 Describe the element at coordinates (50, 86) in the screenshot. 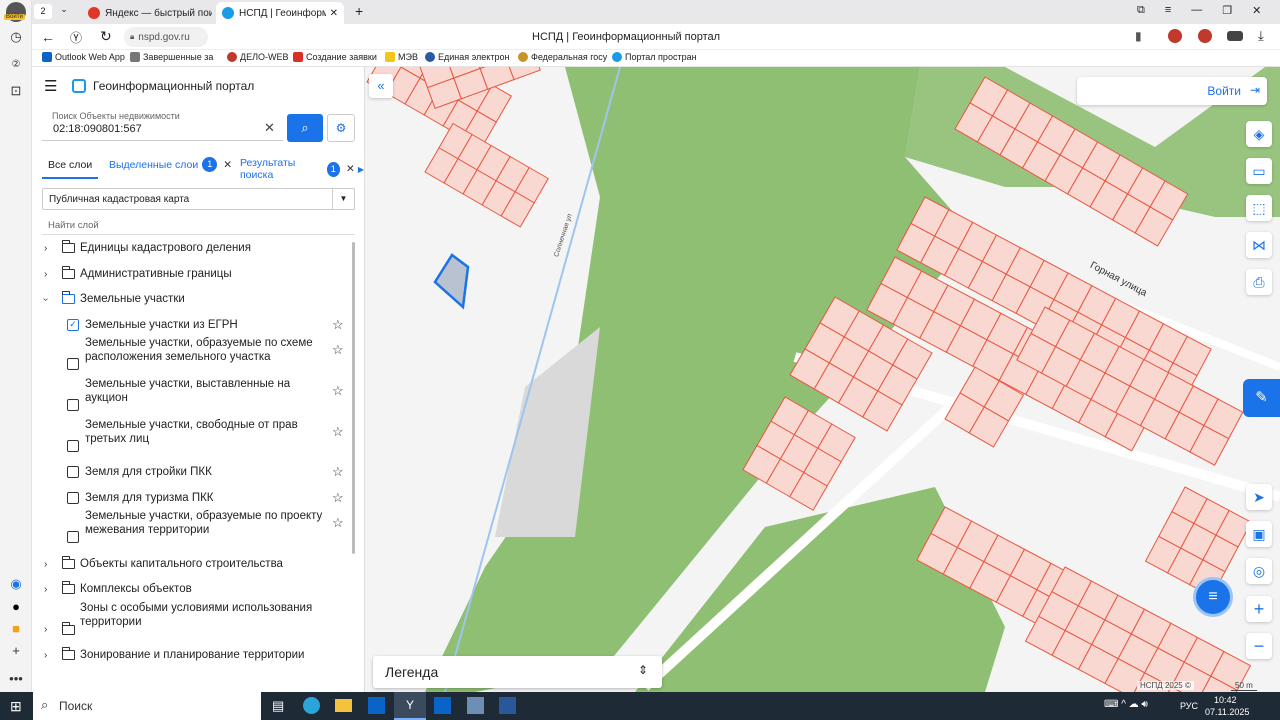

I see `hamburger-icon: ☰` at that location.